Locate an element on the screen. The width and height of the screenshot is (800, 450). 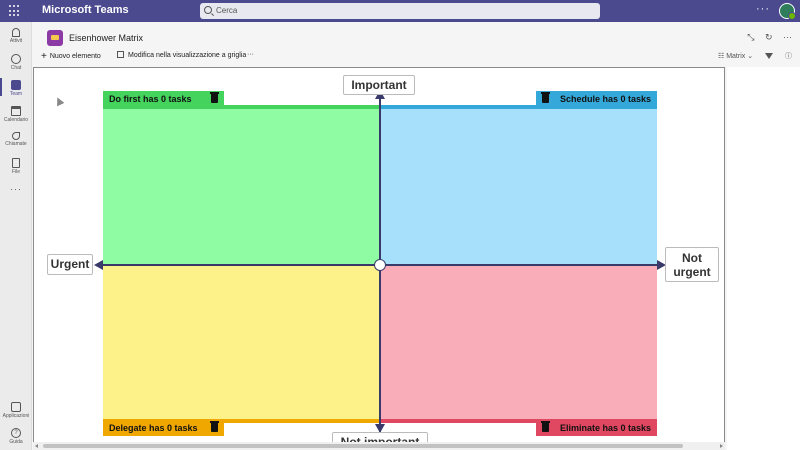
refresh-icon: ↻ is located at coordinates (769, 37).